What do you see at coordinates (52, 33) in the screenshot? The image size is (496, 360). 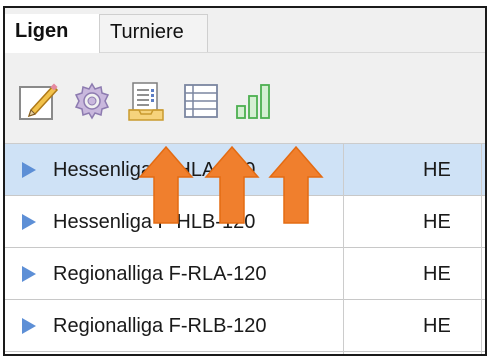 I see `tab-ligen: Ligen` at bounding box center [52, 33].